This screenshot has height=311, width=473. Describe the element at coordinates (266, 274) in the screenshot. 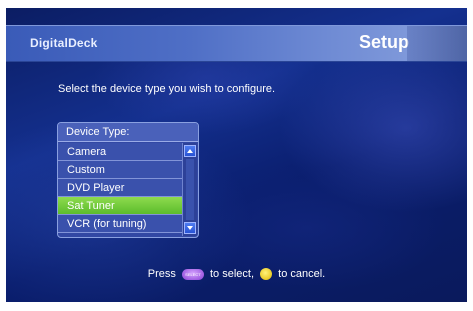

I see `cancel-button-icon` at that location.